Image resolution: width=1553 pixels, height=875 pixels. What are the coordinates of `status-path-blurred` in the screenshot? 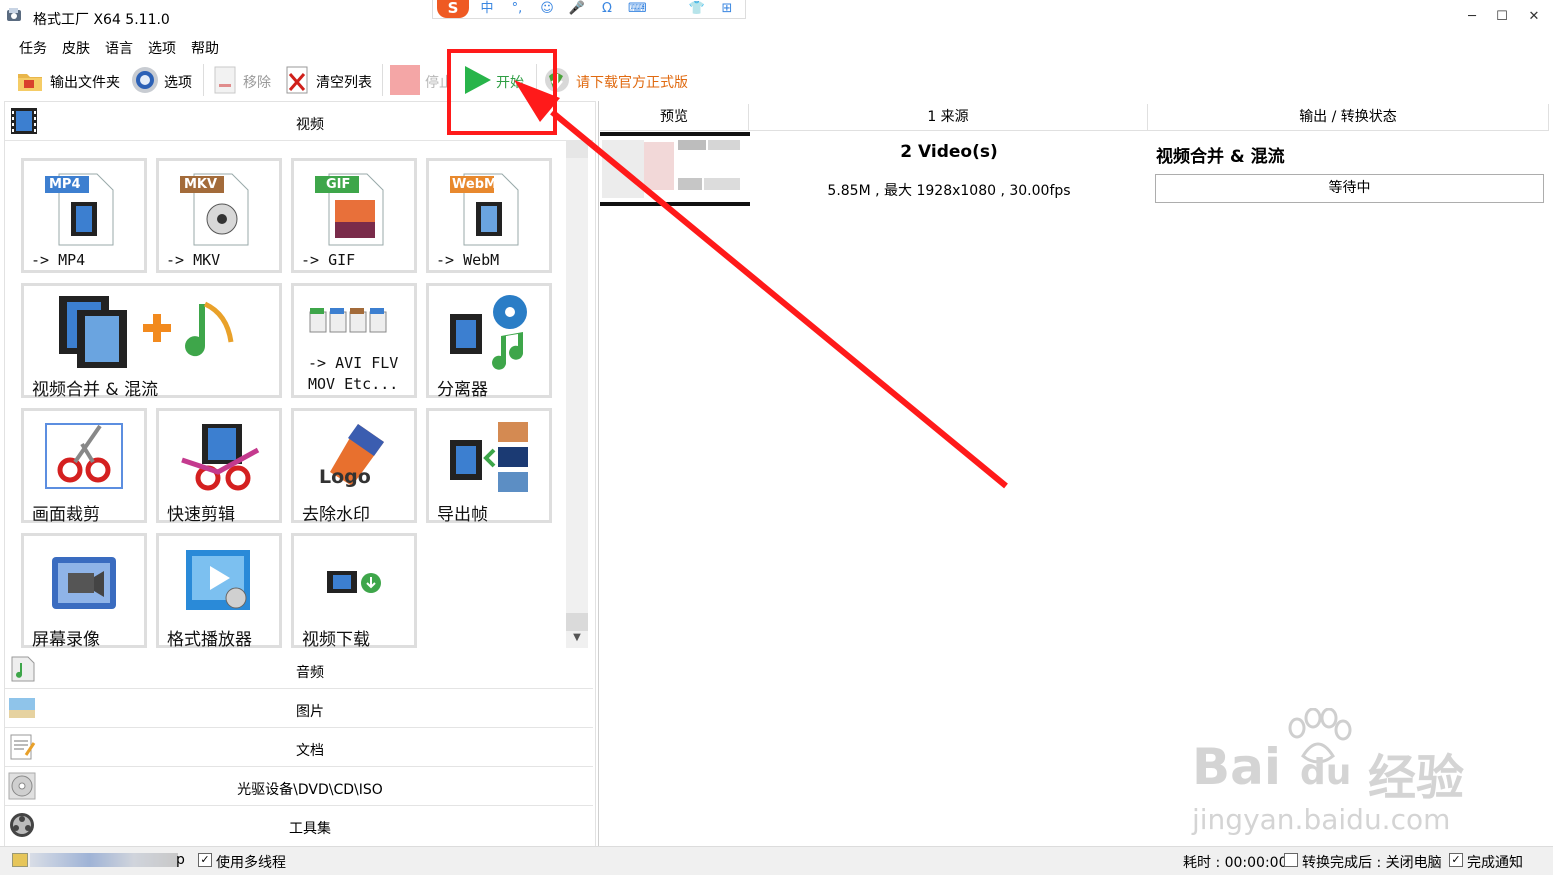 It's located at (104, 860).